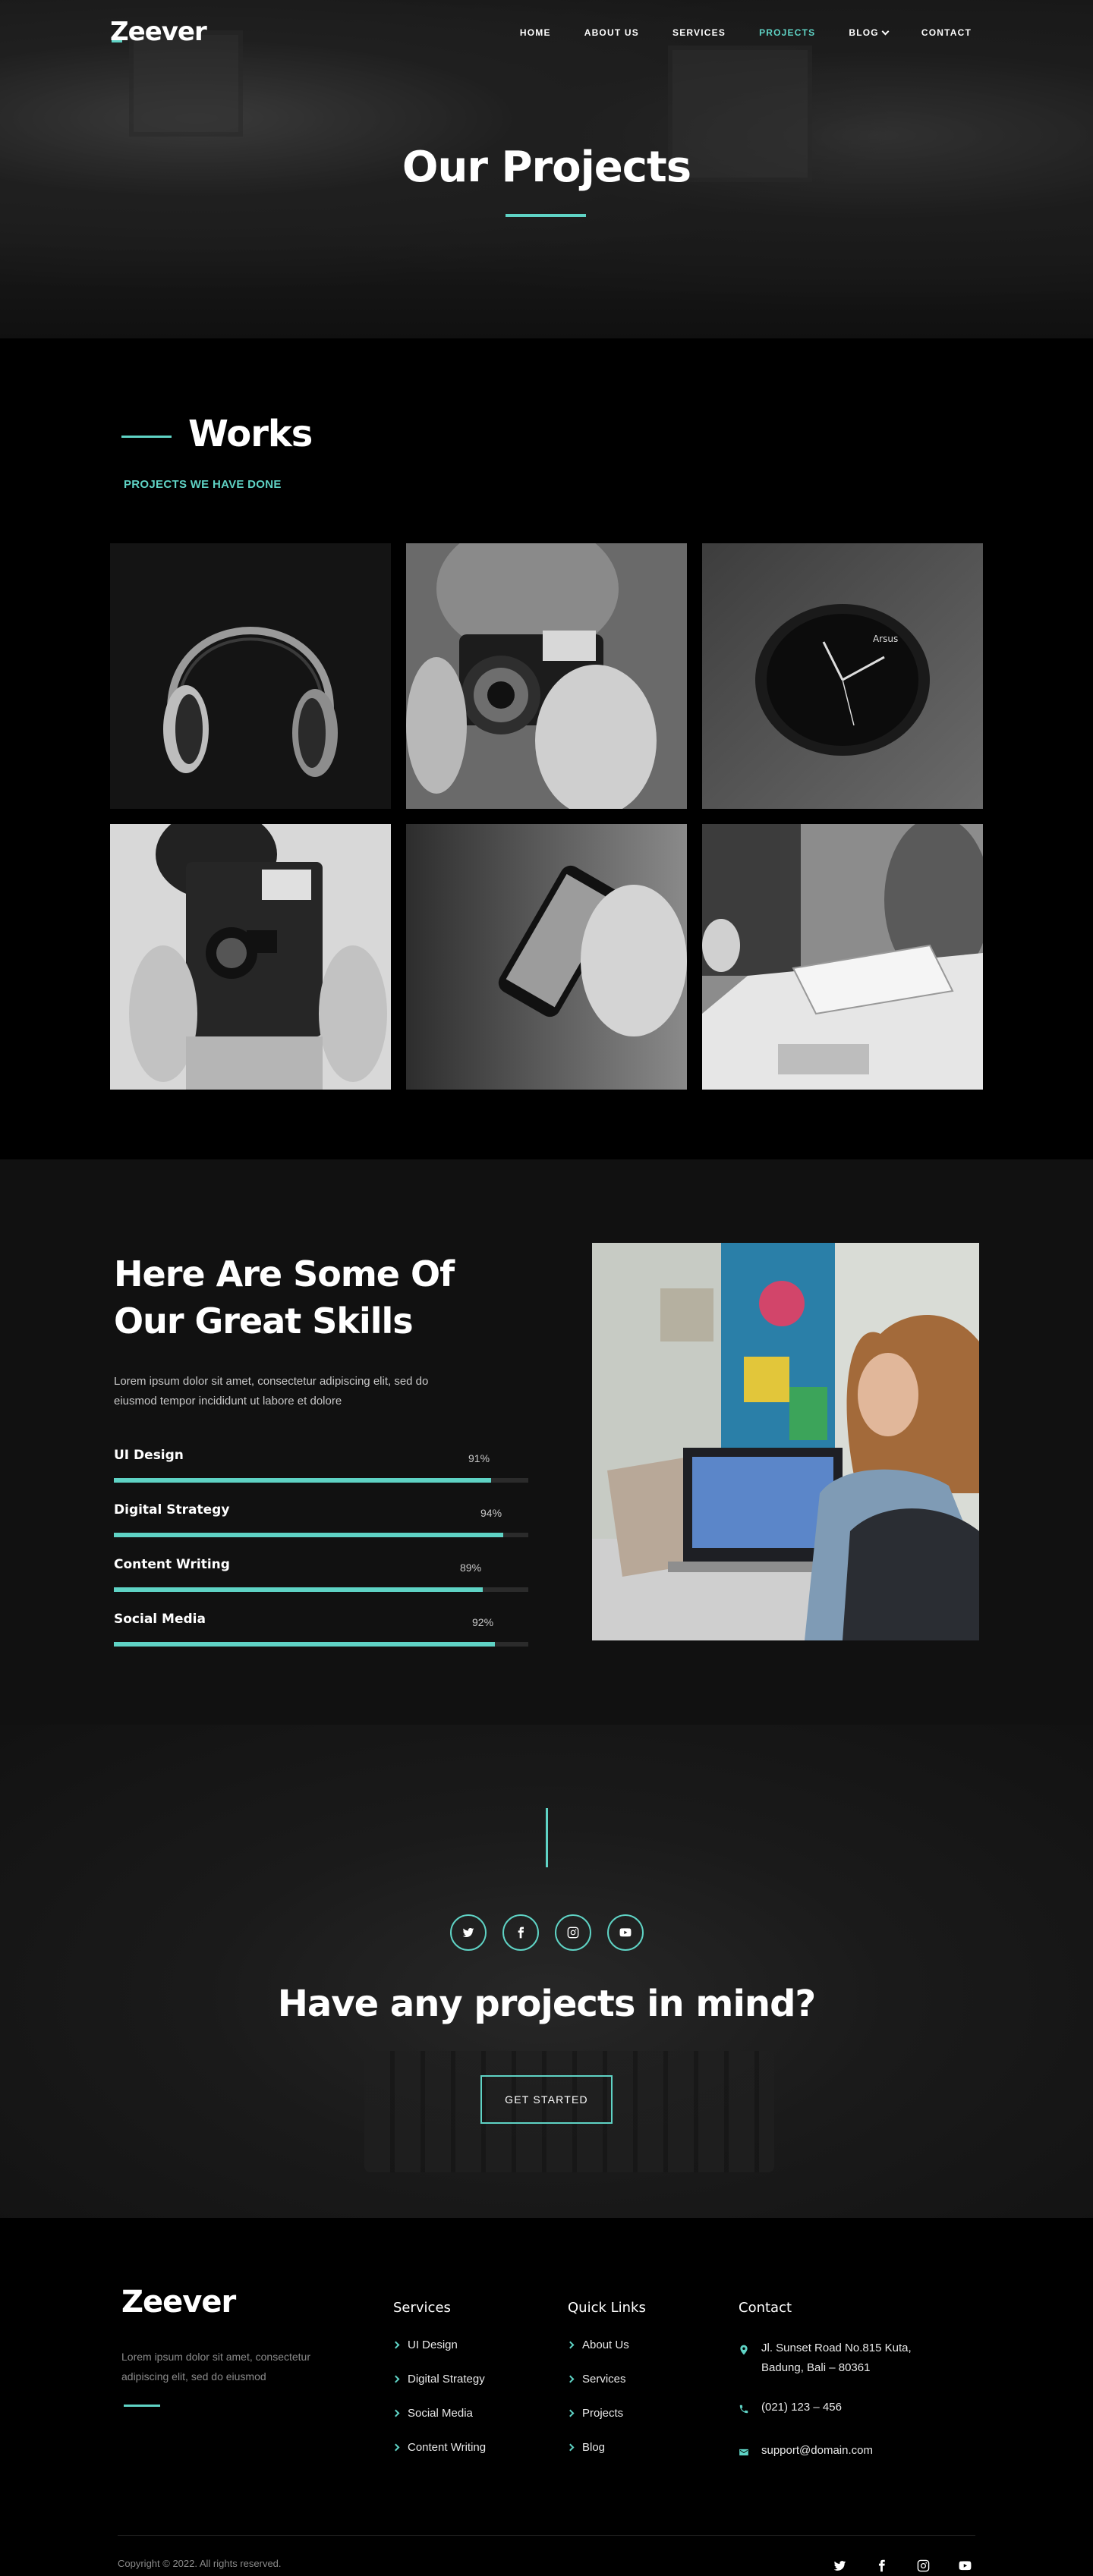  Describe the element at coordinates (786, 1441) in the screenshot. I see `skills-photo` at that location.